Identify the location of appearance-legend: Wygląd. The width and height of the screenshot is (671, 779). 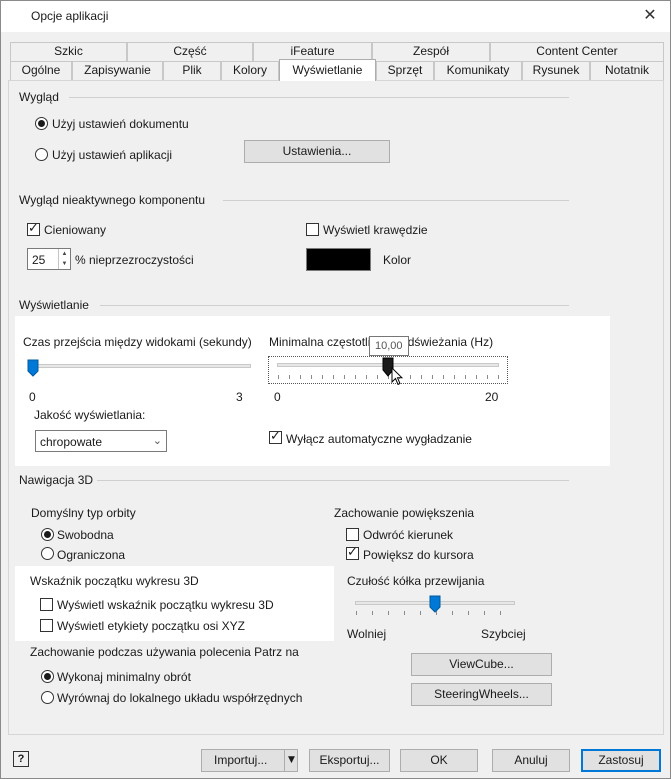
(39, 97).